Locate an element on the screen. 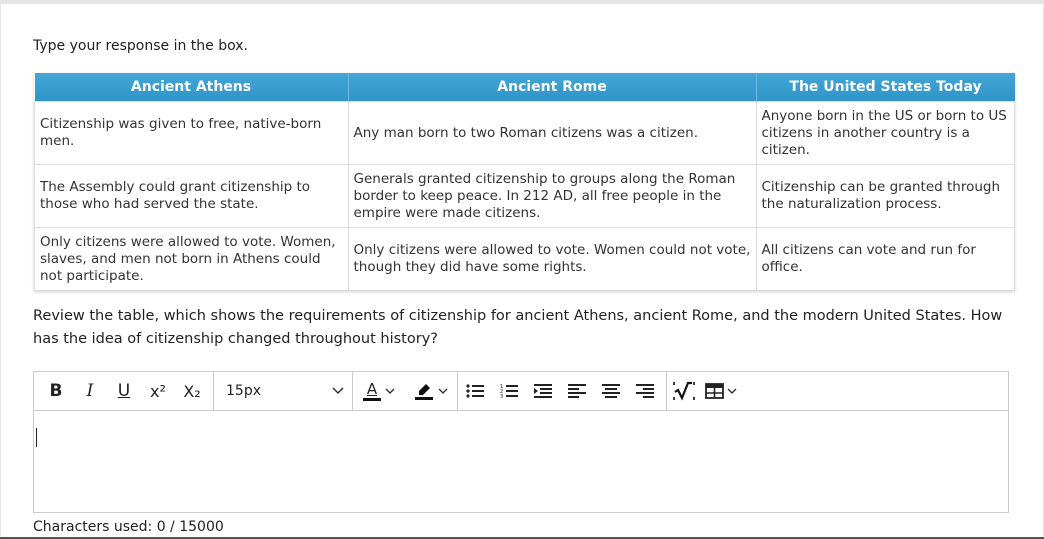 This screenshot has height=539, width=1044. bullet-list-icon is located at coordinates (475, 391).